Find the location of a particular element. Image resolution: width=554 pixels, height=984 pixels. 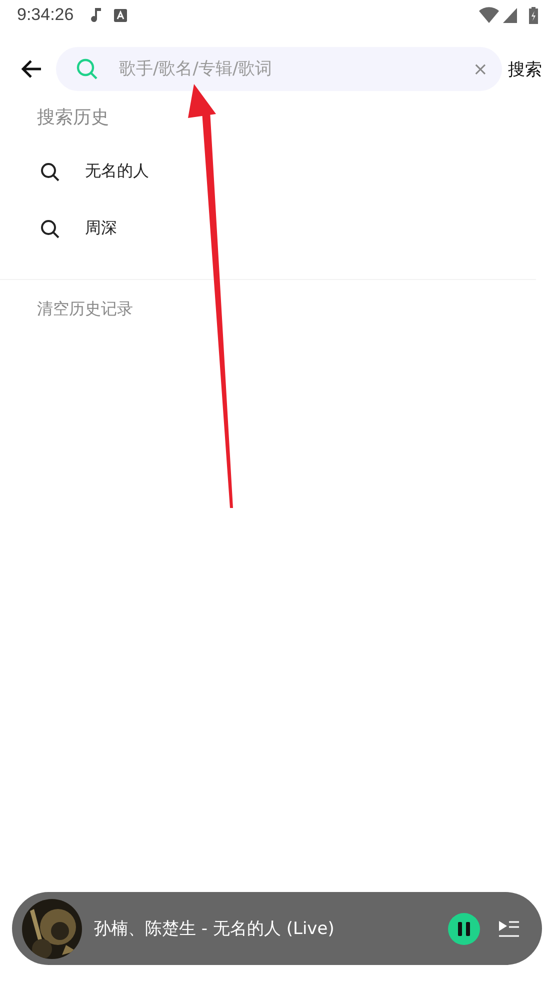

keyboard-icon is located at coordinates (120, 15).